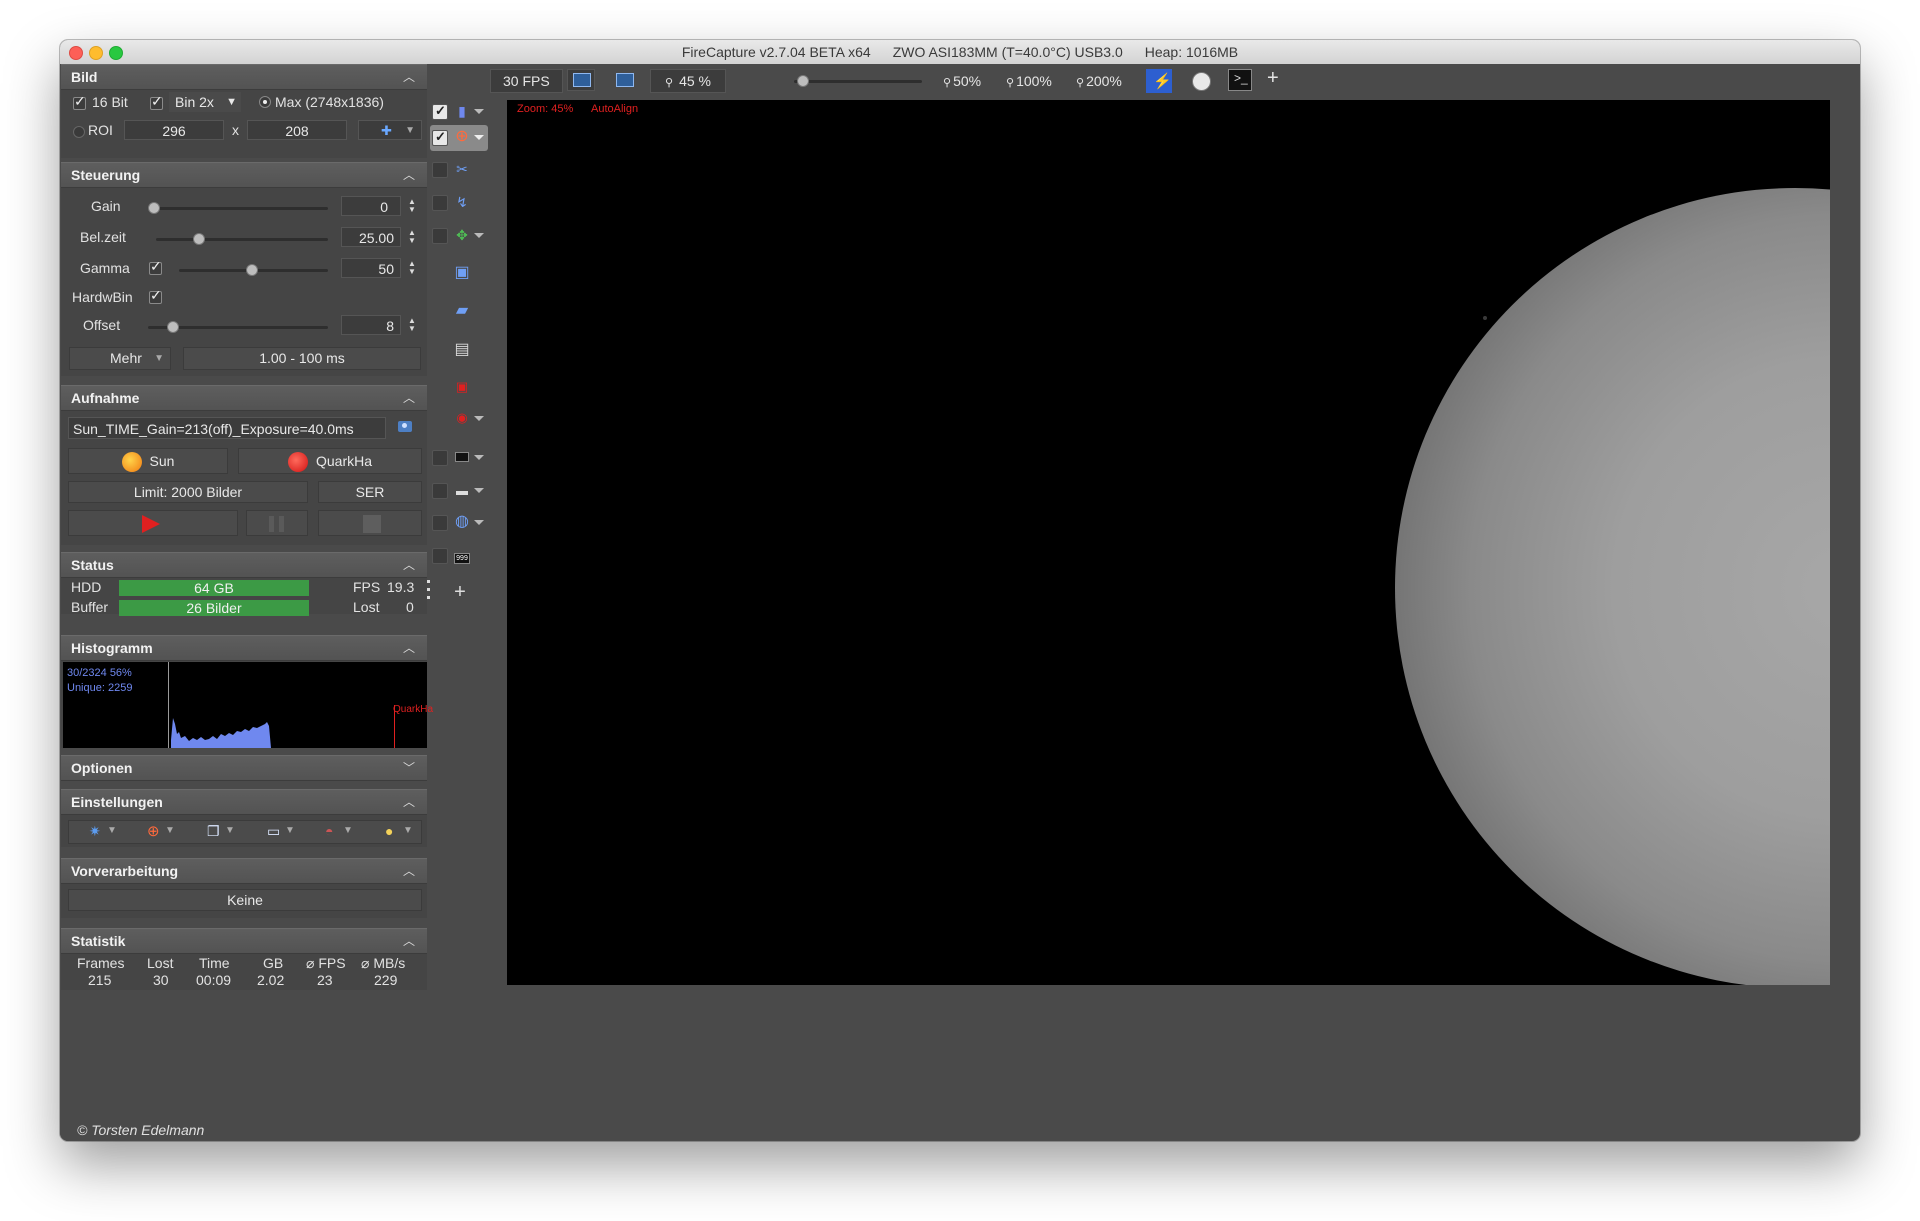 The height and width of the screenshot is (1221, 1920). I want to click on mehr-dropdown: Mehr ▼, so click(120, 358).